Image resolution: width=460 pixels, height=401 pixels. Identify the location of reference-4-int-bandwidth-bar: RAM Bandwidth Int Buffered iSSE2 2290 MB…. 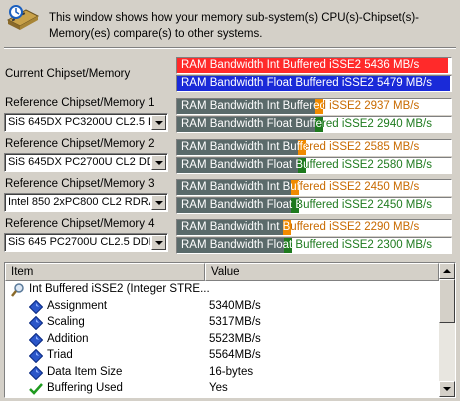
(314, 227).